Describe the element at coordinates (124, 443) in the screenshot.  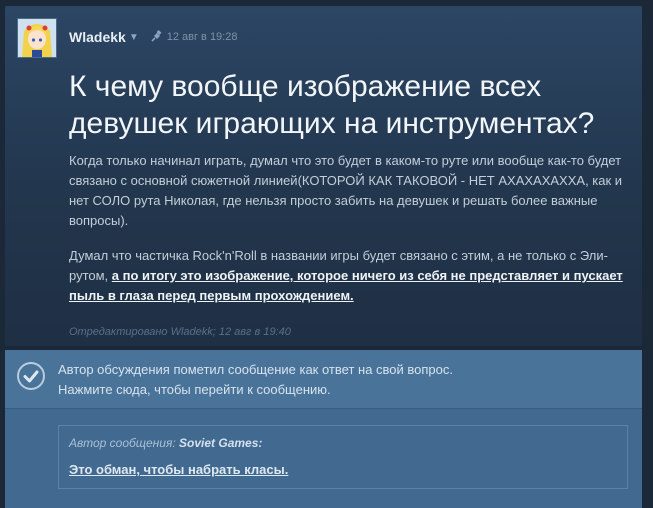
I see `quote-author-label: Автор сообщения:` at that location.